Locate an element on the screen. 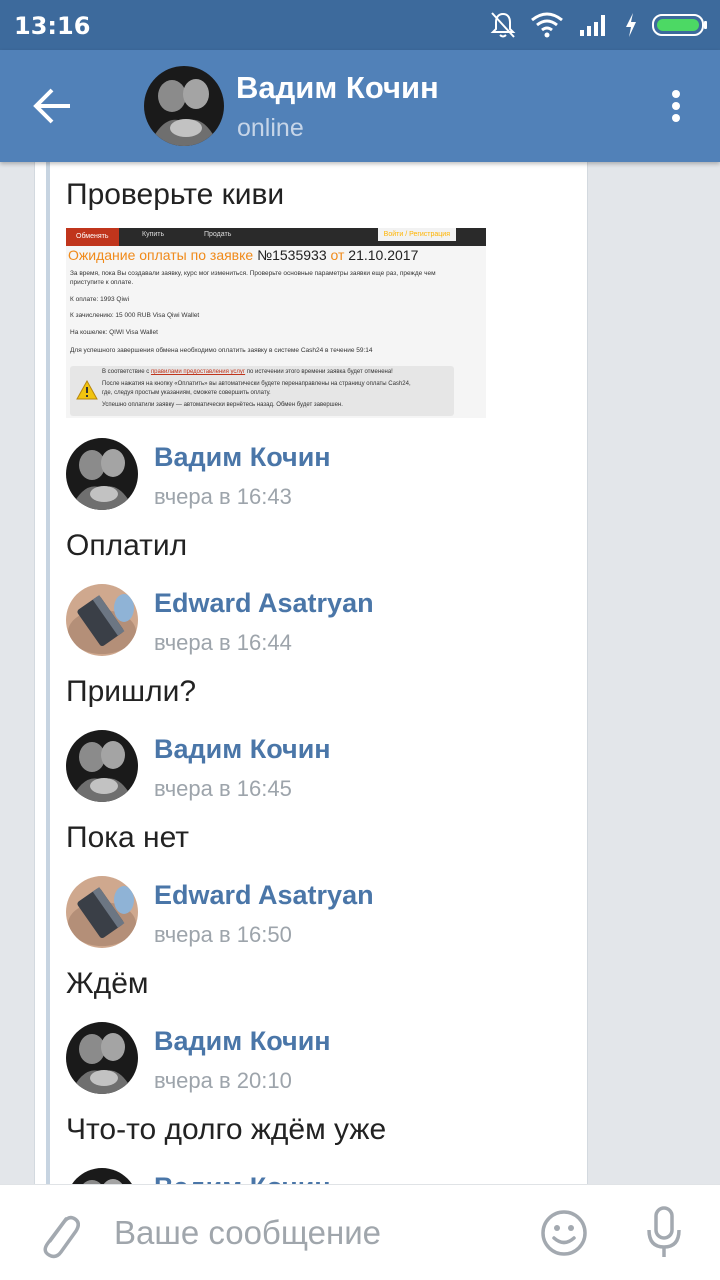 This screenshot has height=1280, width=720. status-time: 13:16 is located at coordinates (52, 26).